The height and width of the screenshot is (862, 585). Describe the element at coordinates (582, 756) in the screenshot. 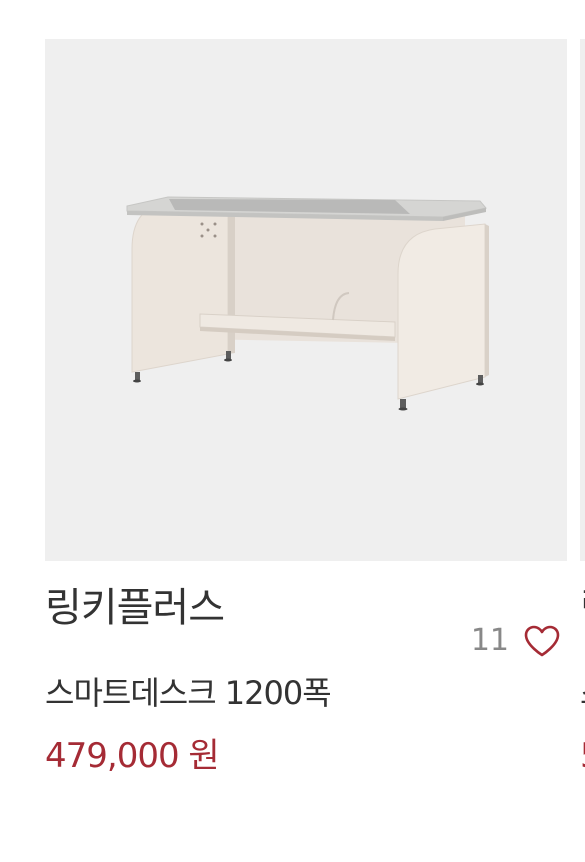

I see `next-product-price: 5` at that location.